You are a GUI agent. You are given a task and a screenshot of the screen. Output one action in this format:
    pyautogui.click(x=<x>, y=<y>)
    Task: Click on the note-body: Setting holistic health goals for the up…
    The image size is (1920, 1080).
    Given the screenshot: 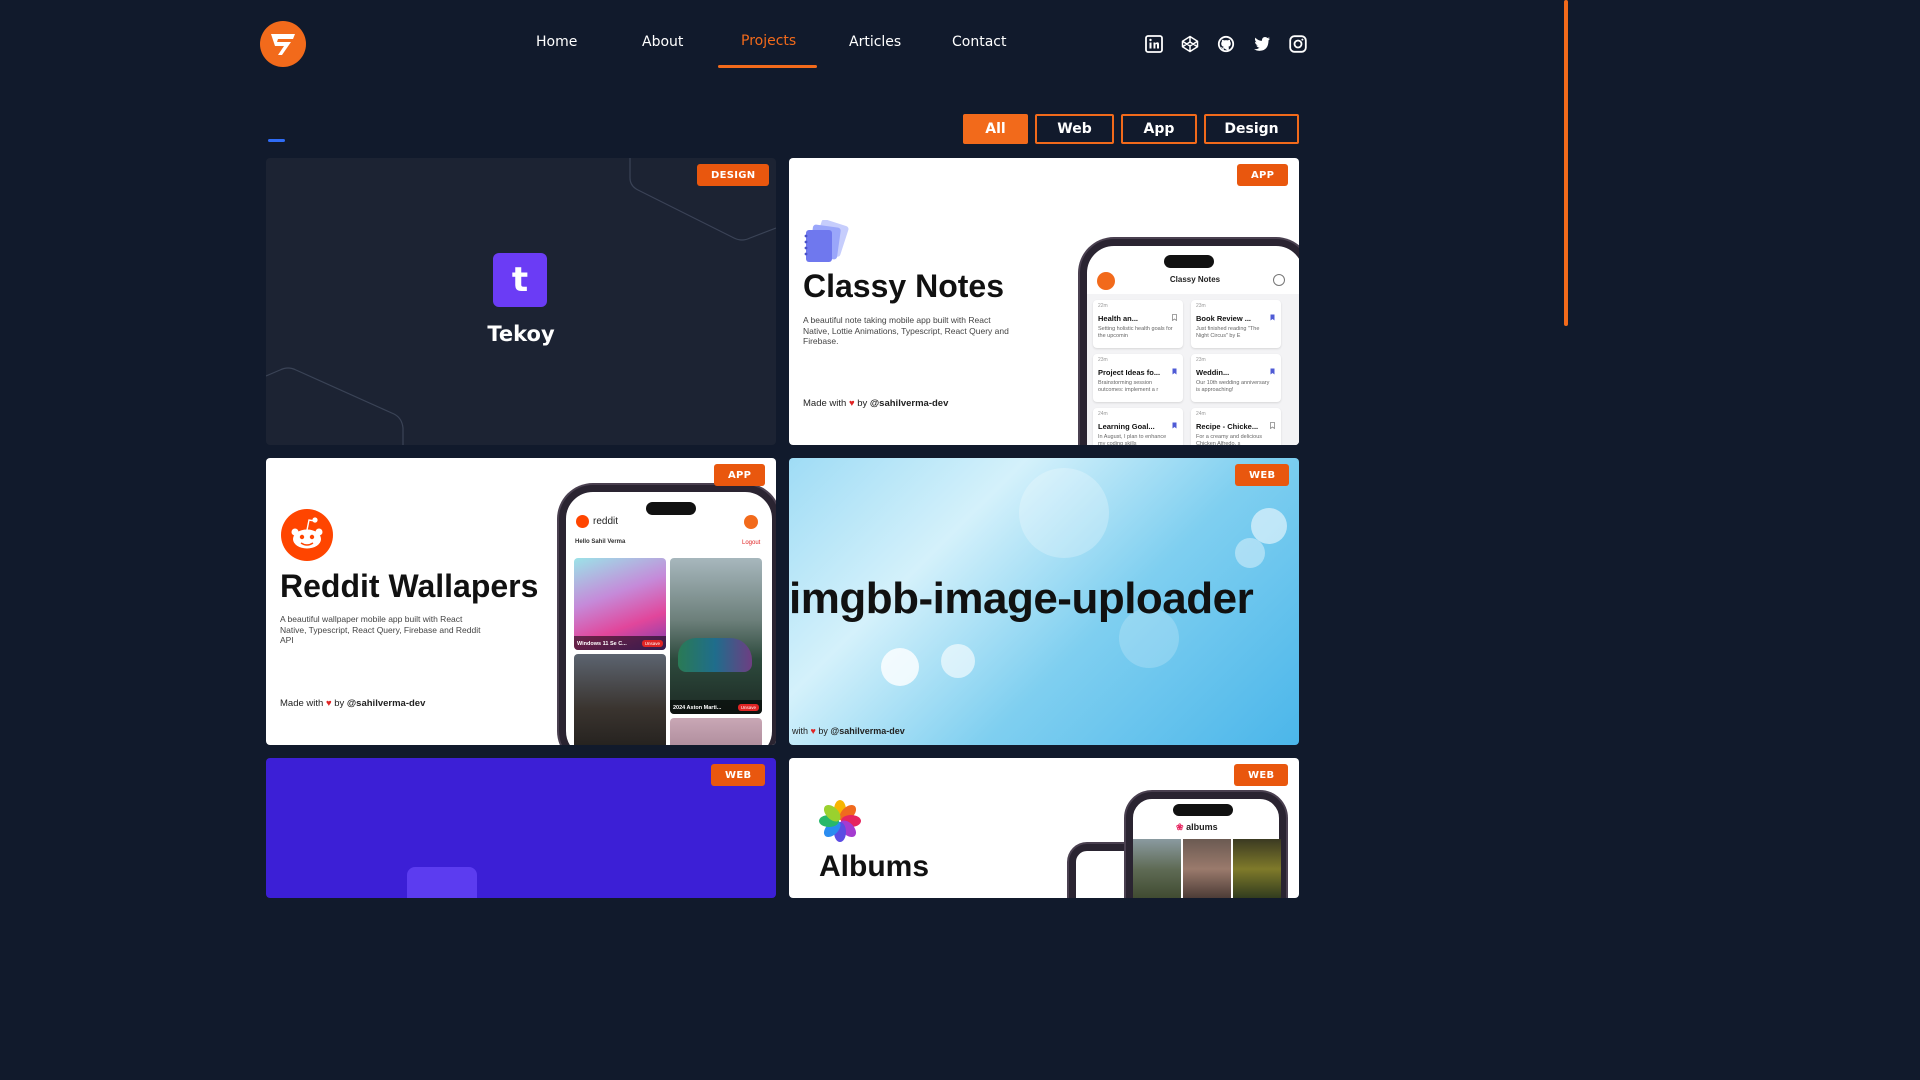 What is the action you would take?
    pyautogui.click(x=1135, y=332)
    